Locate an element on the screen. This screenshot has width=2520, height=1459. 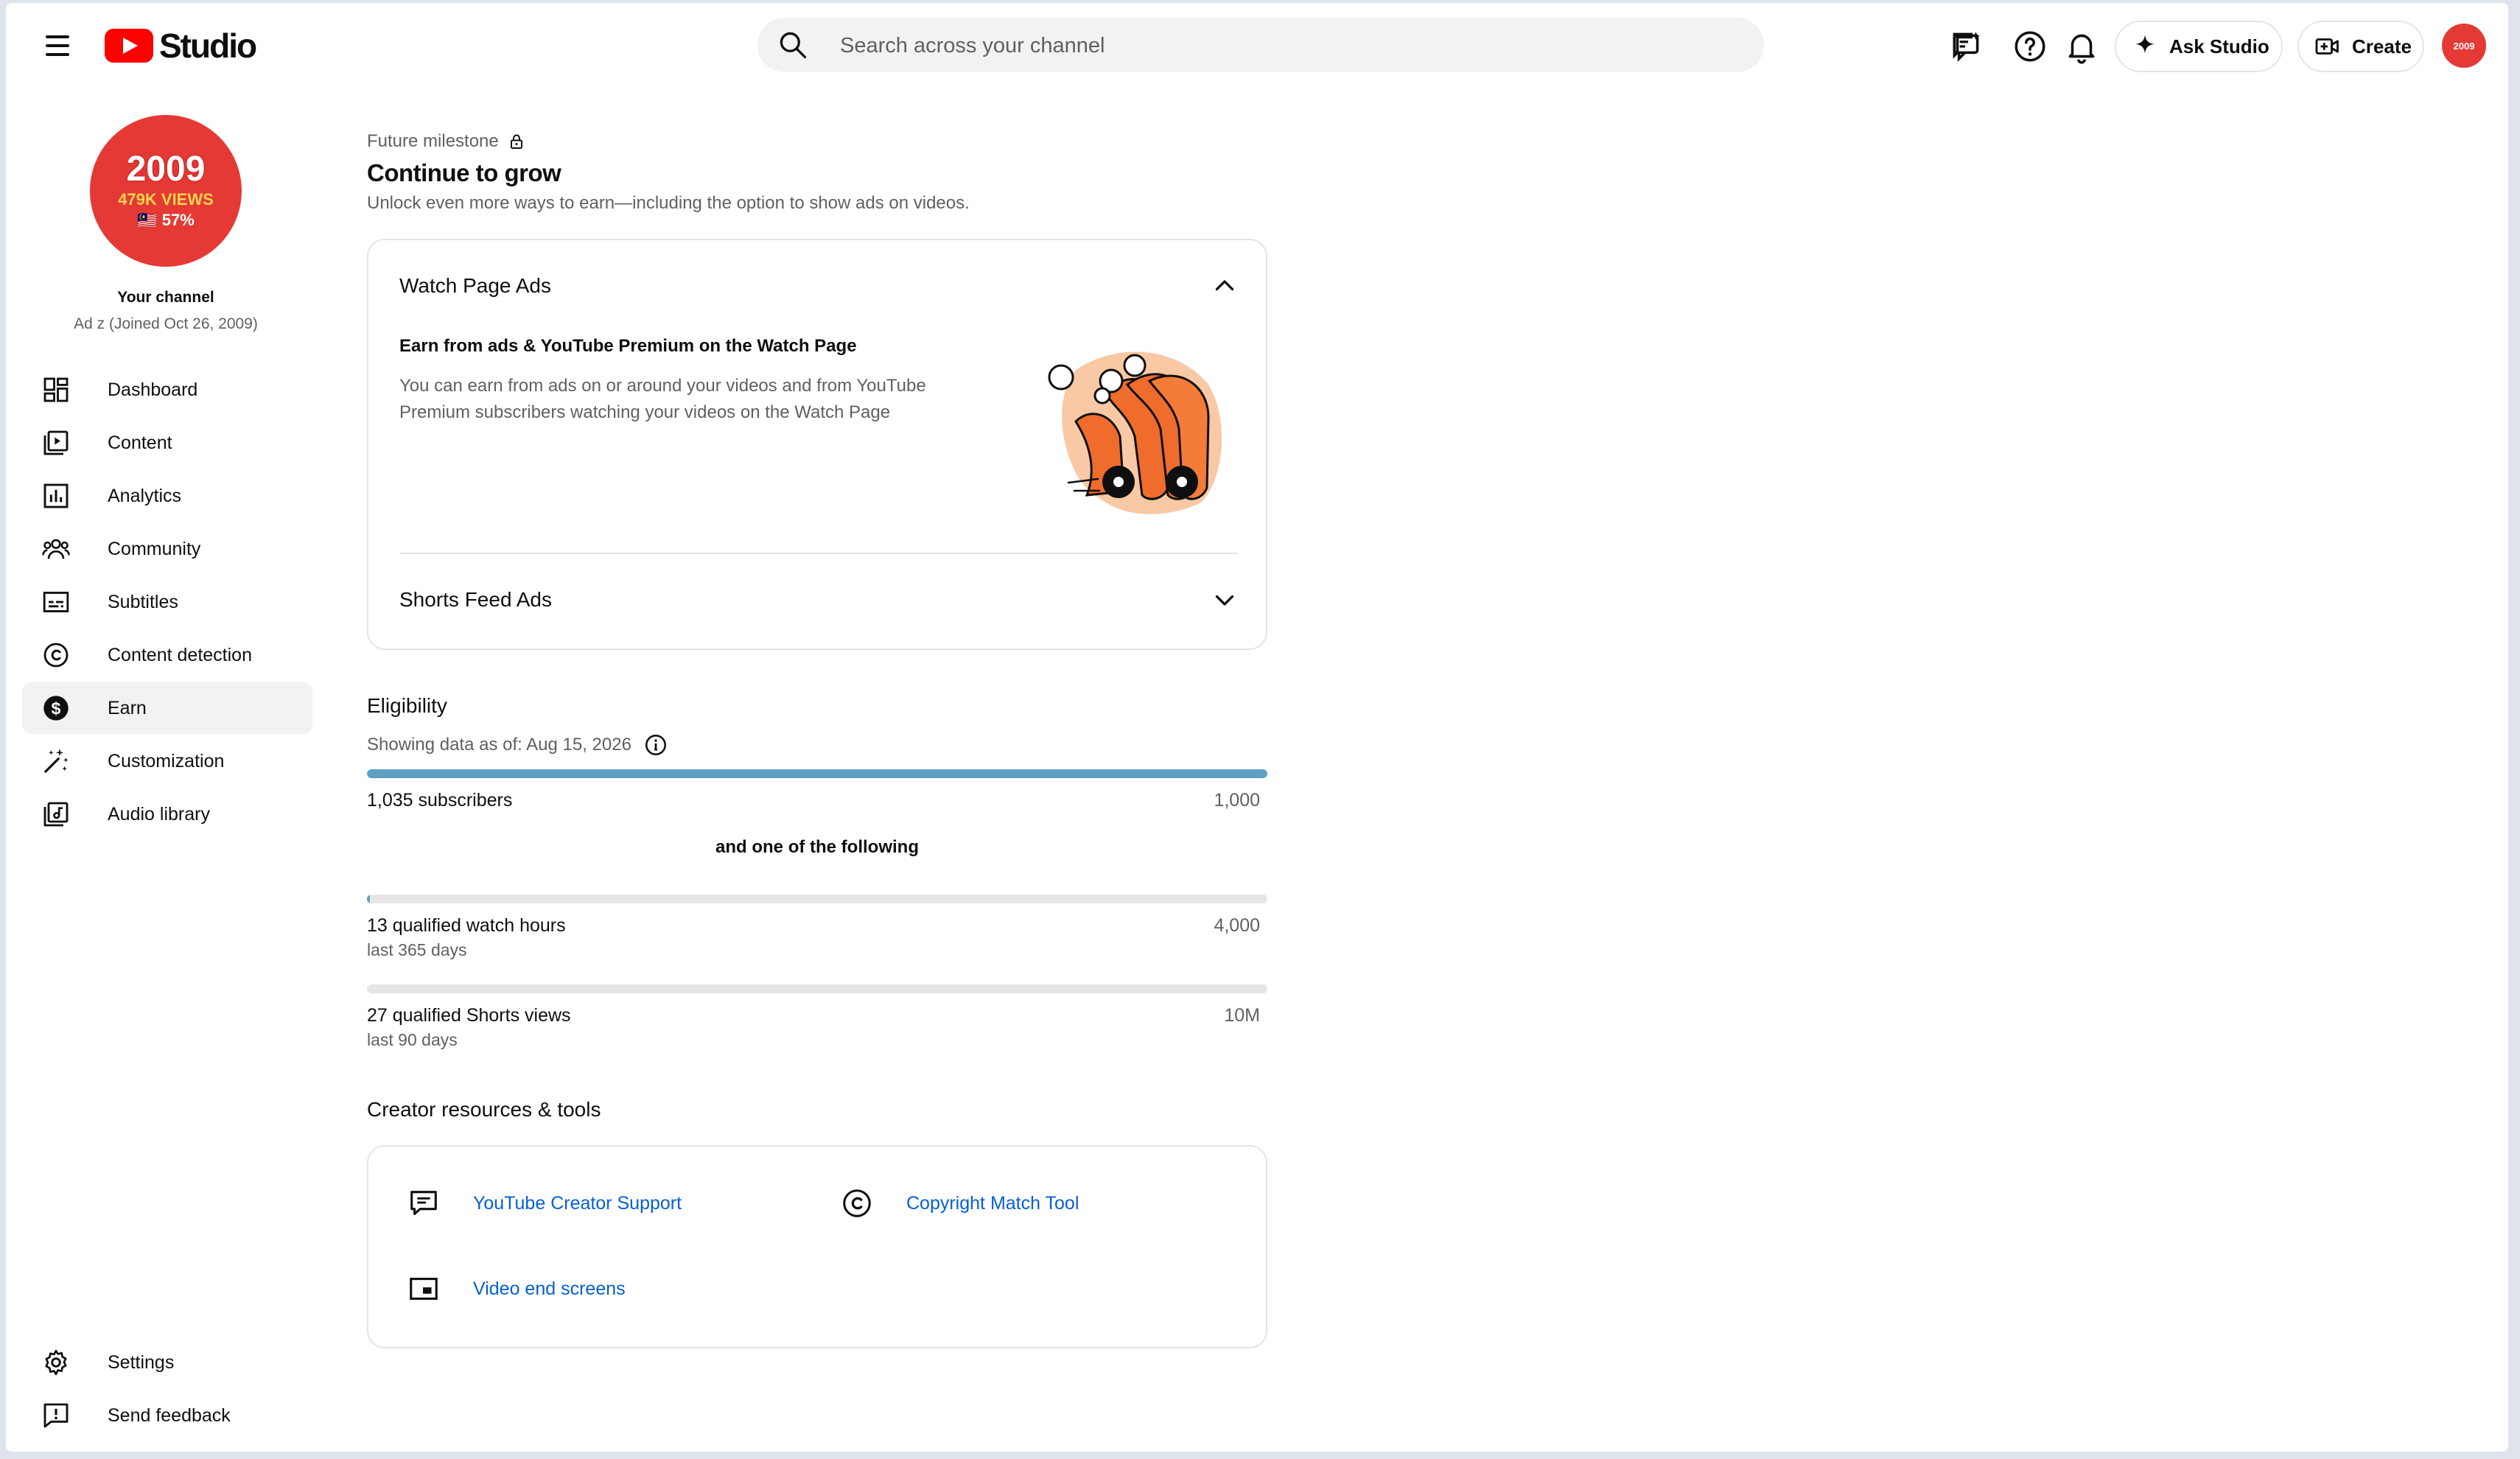
subscribers-progress-bar is located at coordinates (817, 773).